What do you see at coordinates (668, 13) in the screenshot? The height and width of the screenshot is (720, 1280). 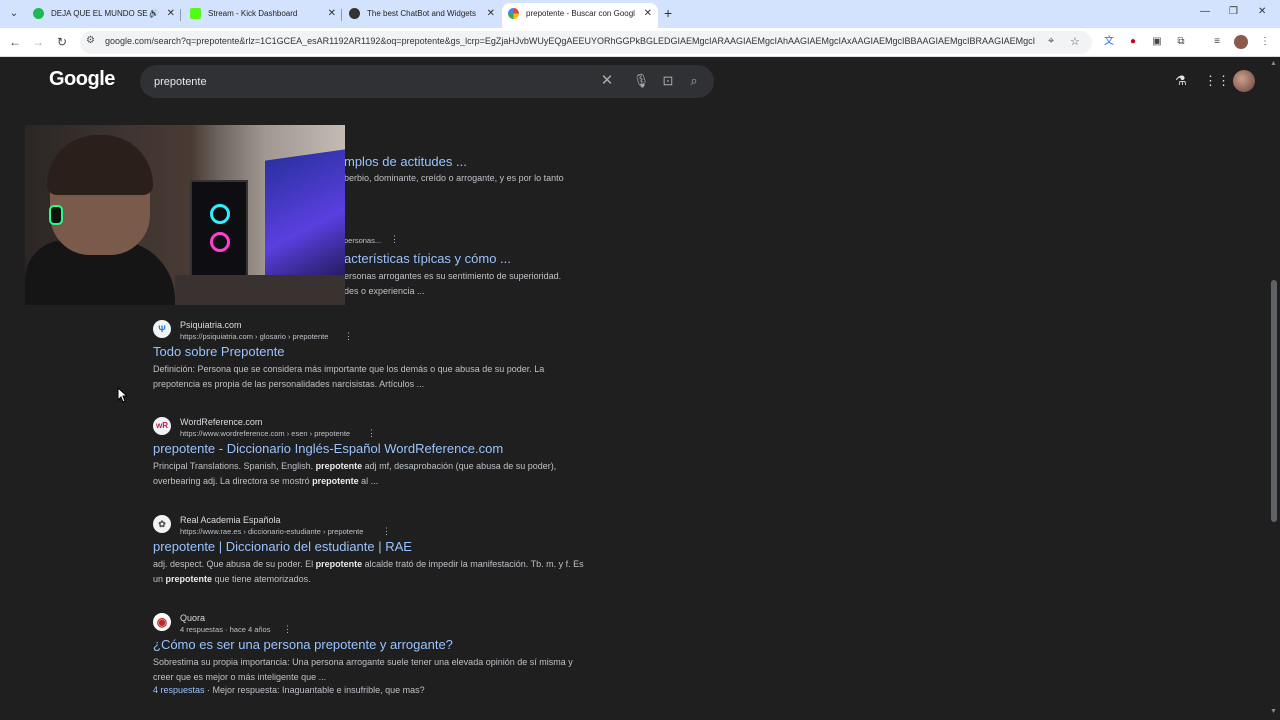 I see `new-tab-button: +` at bounding box center [668, 13].